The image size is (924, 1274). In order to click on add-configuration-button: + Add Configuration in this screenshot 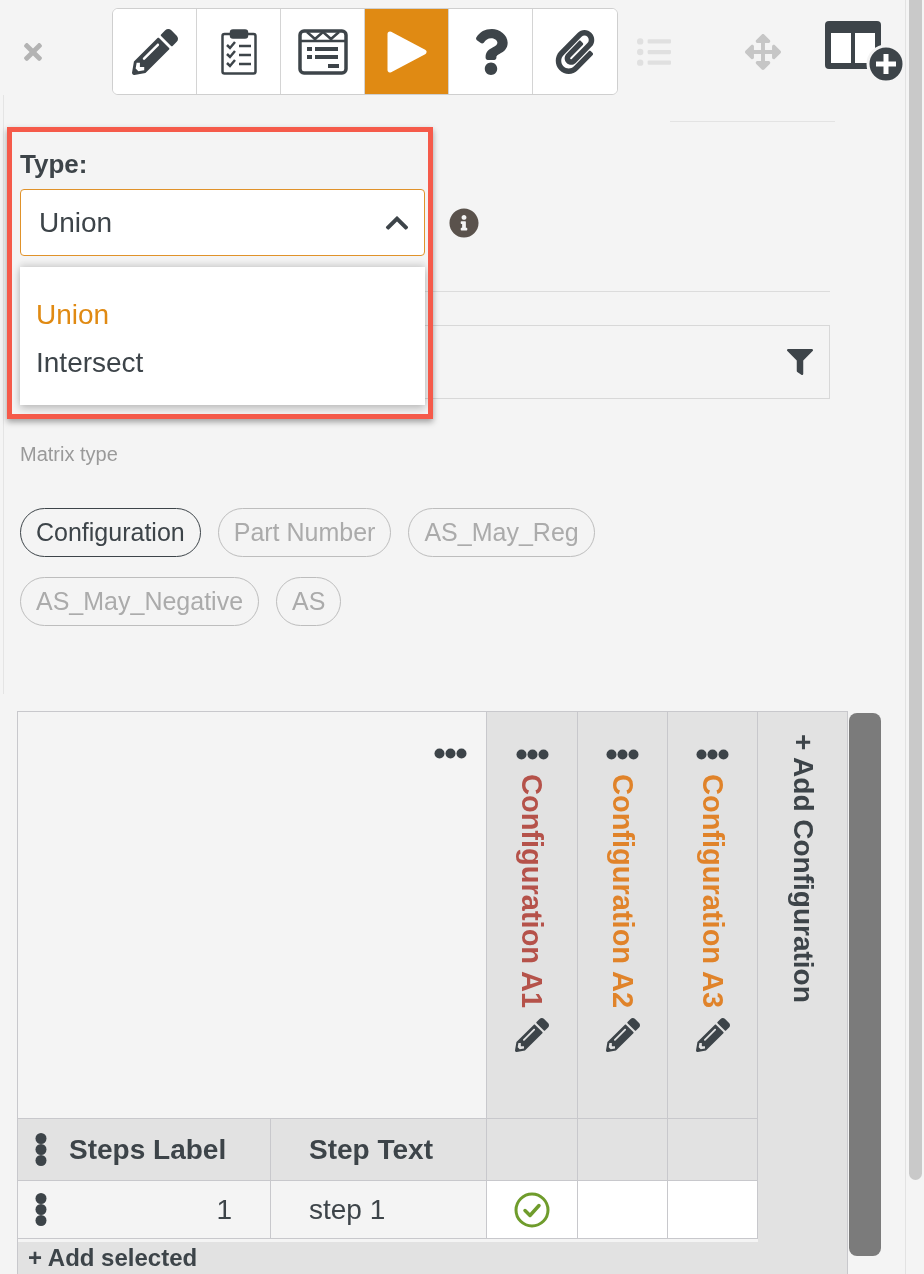, I will do `click(803, 993)`.